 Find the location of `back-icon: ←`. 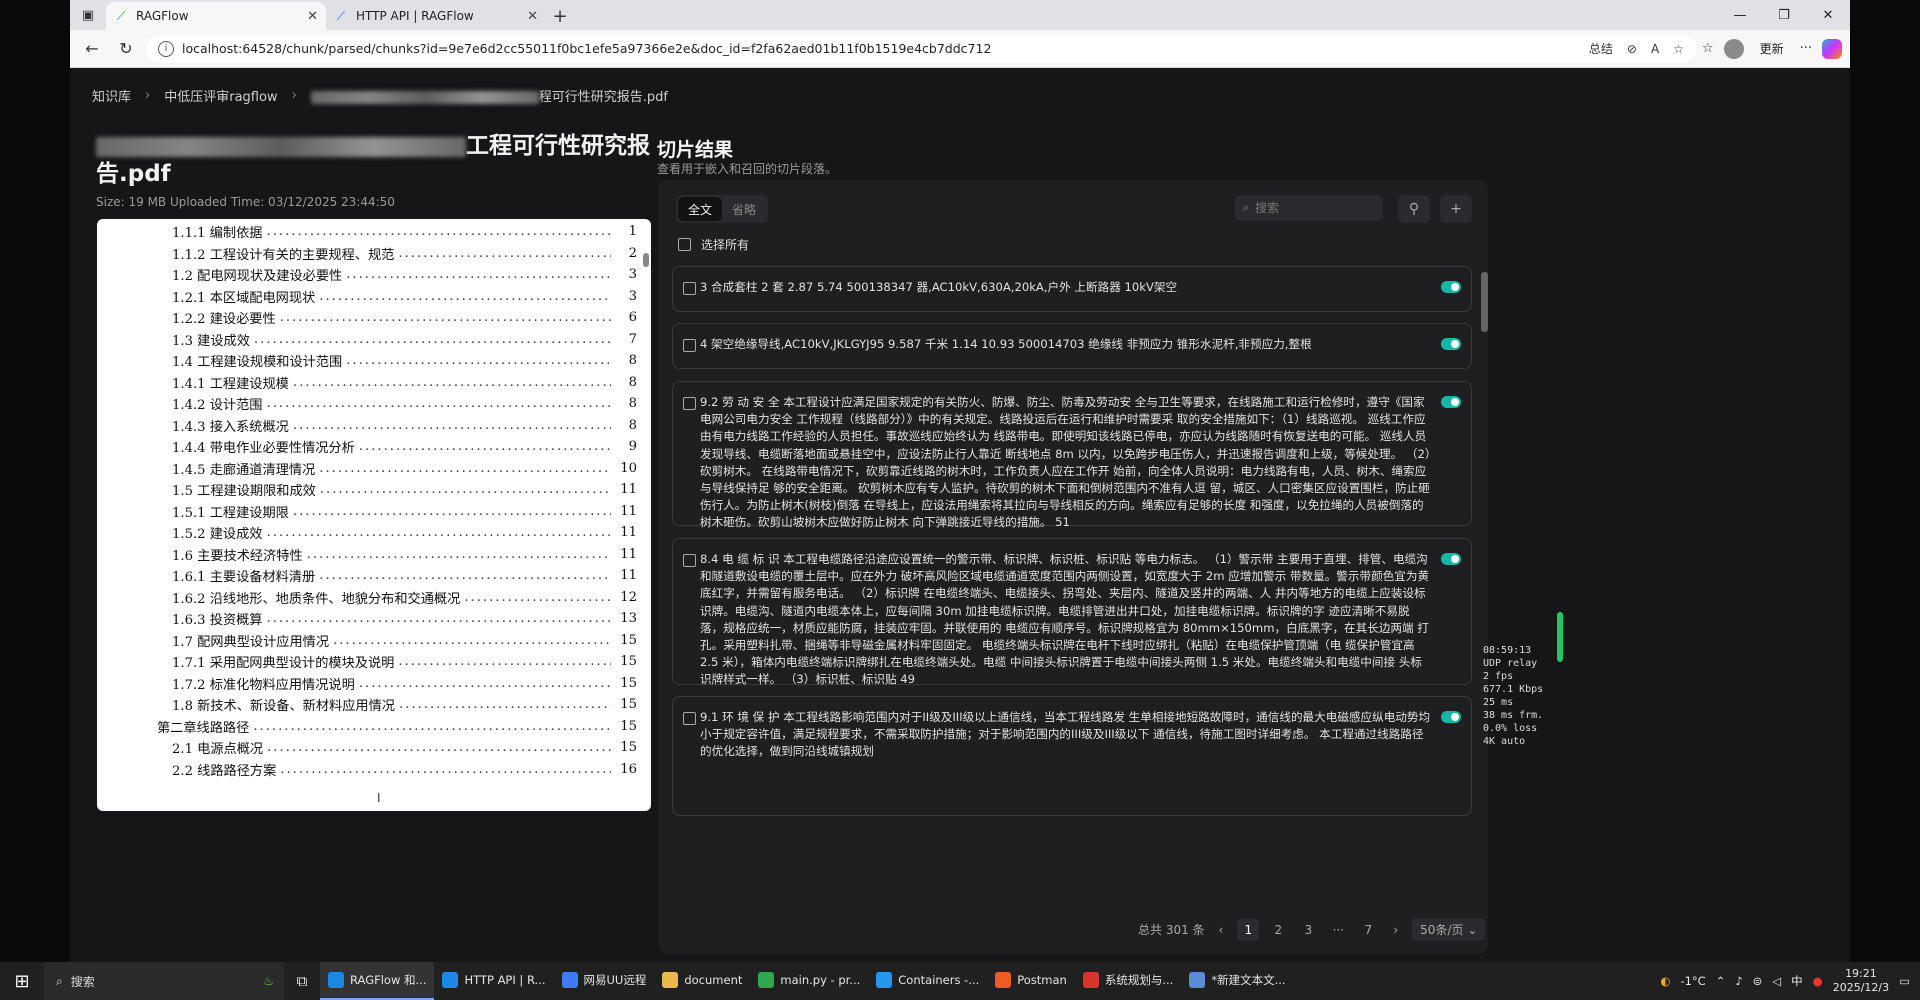

back-icon: ← is located at coordinates (92, 49).